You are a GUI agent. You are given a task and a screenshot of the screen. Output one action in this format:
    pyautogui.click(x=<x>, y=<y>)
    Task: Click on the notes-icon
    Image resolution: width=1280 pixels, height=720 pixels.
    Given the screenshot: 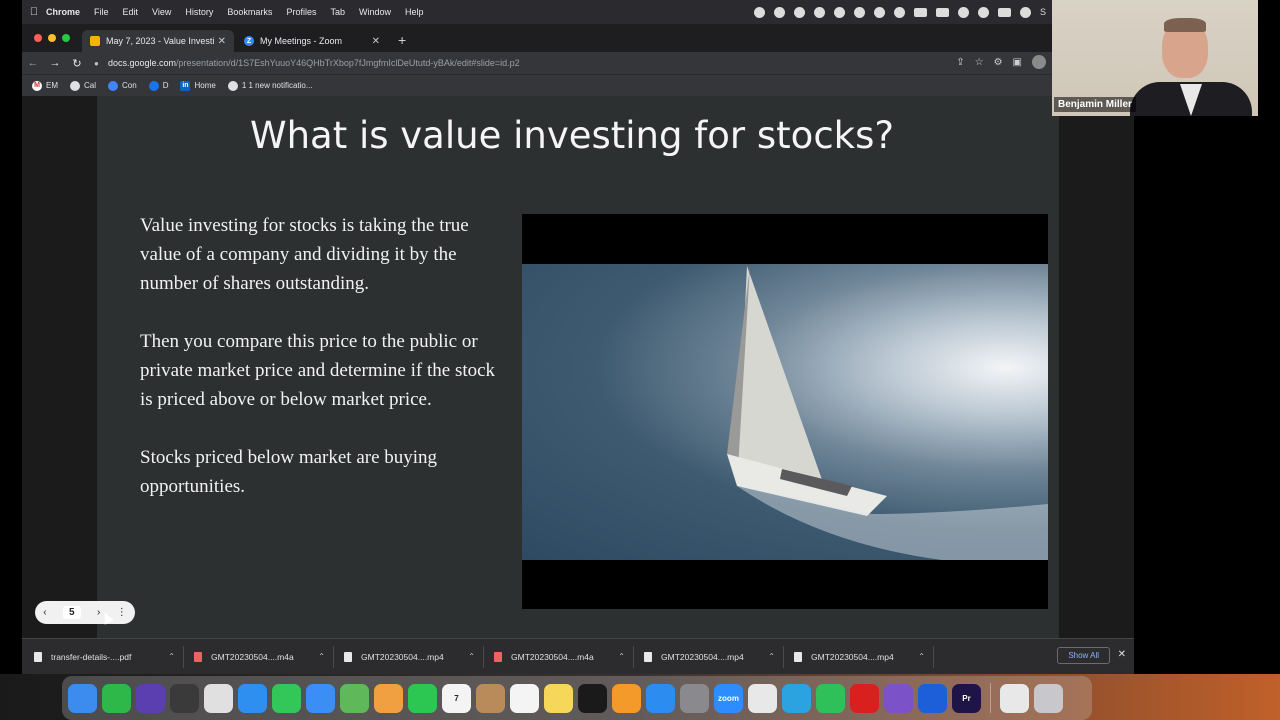 What is the action you would take?
    pyautogui.click(x=558, y=698)
    